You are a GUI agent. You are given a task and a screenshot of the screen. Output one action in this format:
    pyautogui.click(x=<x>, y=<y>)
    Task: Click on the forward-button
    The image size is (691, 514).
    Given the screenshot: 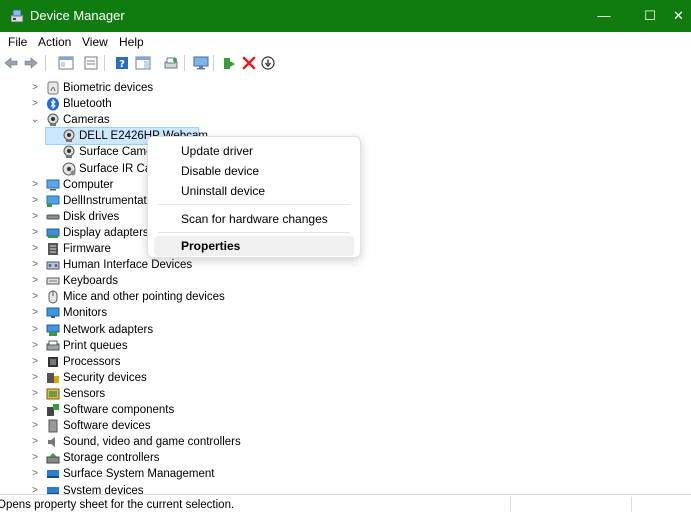 What is the action you would take?
    pyautogui.click(x=31, y=63)
    